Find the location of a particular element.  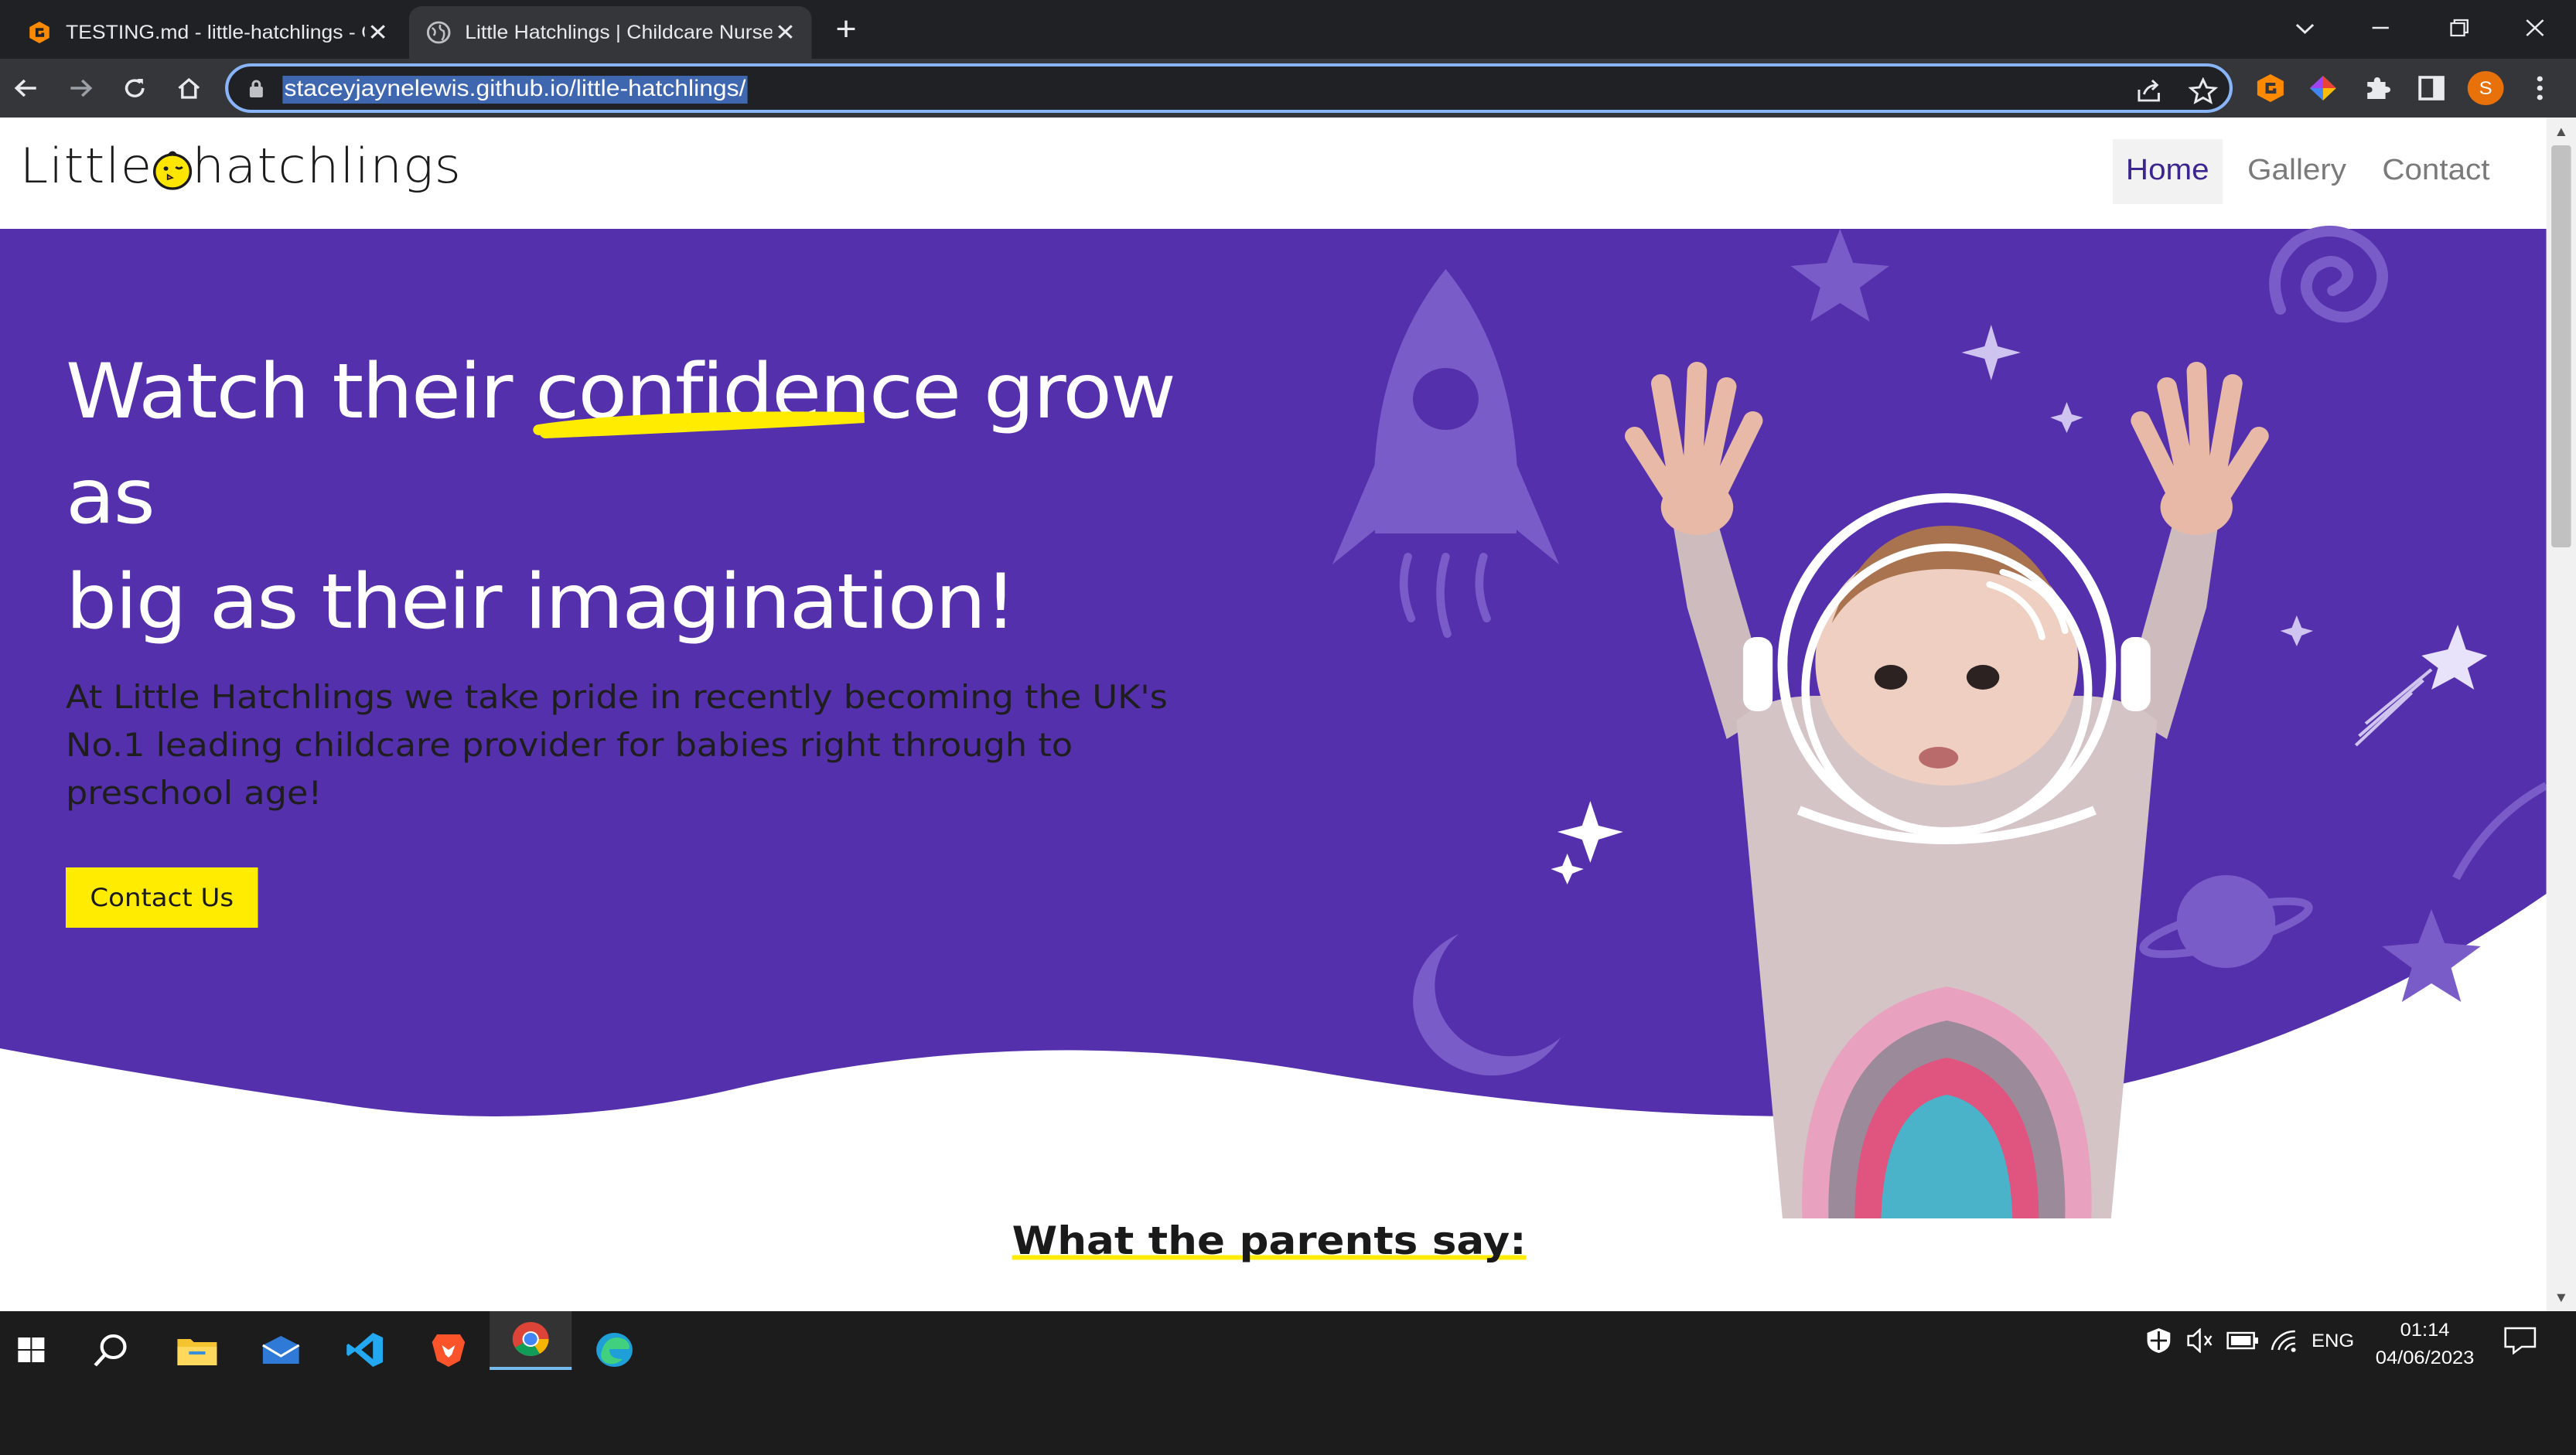

side-panel-icon is located at coordinates (2431, 88).